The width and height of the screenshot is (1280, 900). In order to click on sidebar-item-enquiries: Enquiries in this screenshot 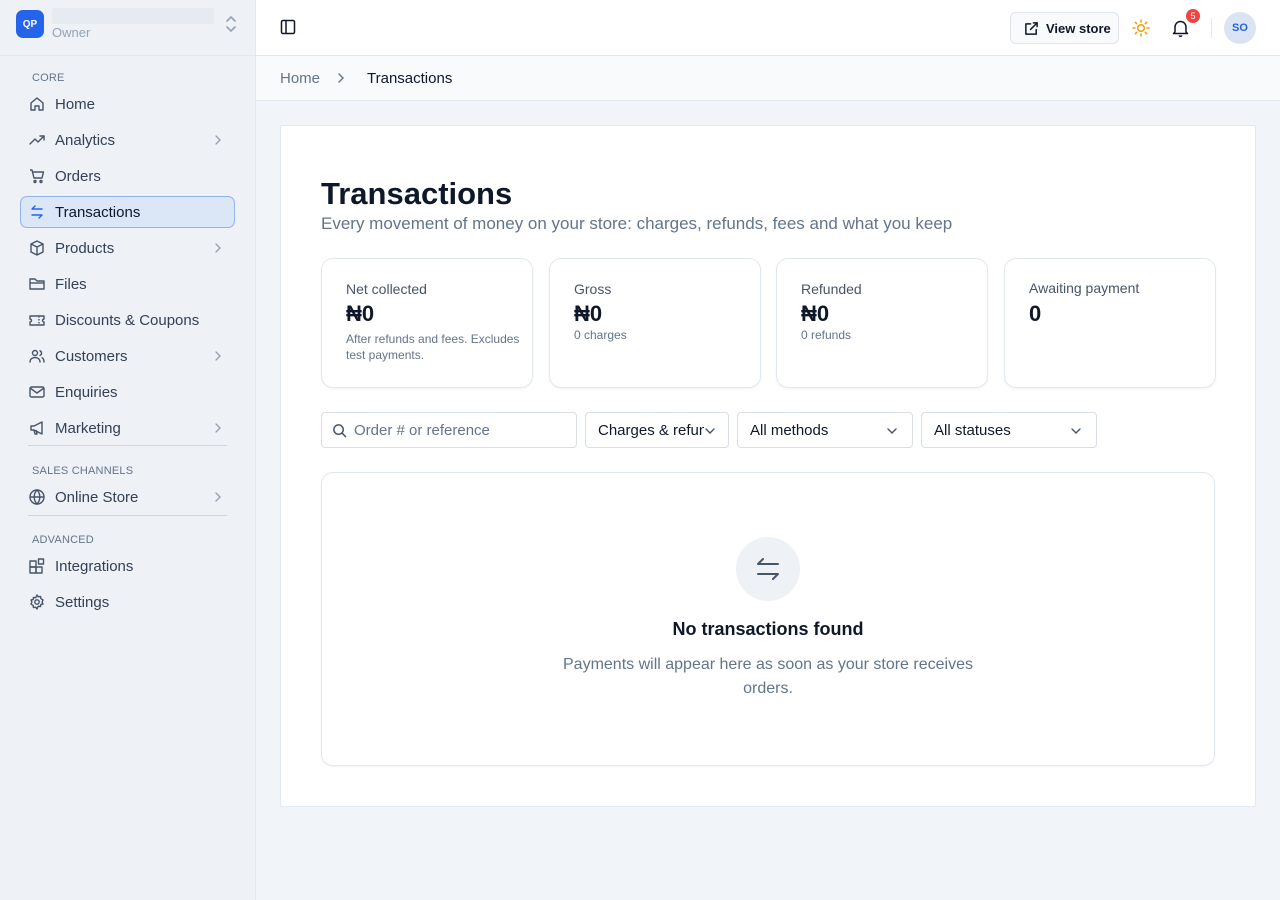, I will do `click(127, 392)`.